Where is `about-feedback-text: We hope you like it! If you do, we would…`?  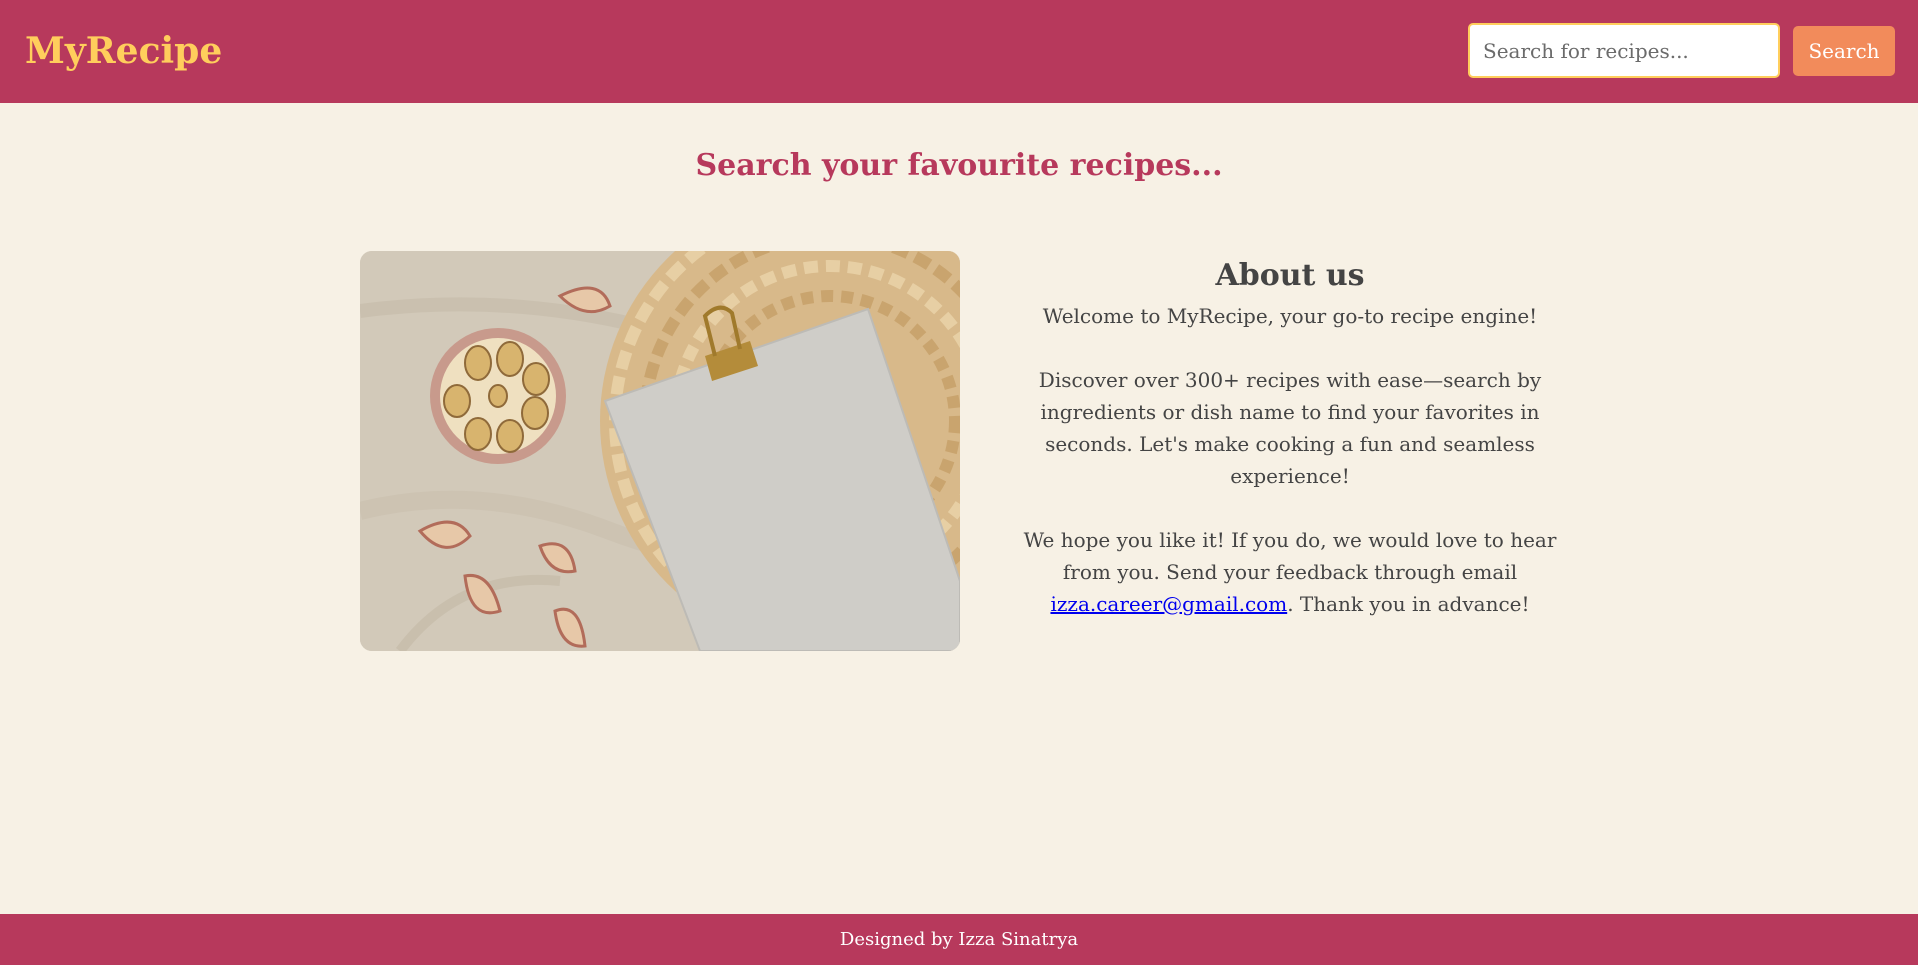 about-feedback-text: We hope you like it! If you do, we would… is located at coordinates (1290, 572).